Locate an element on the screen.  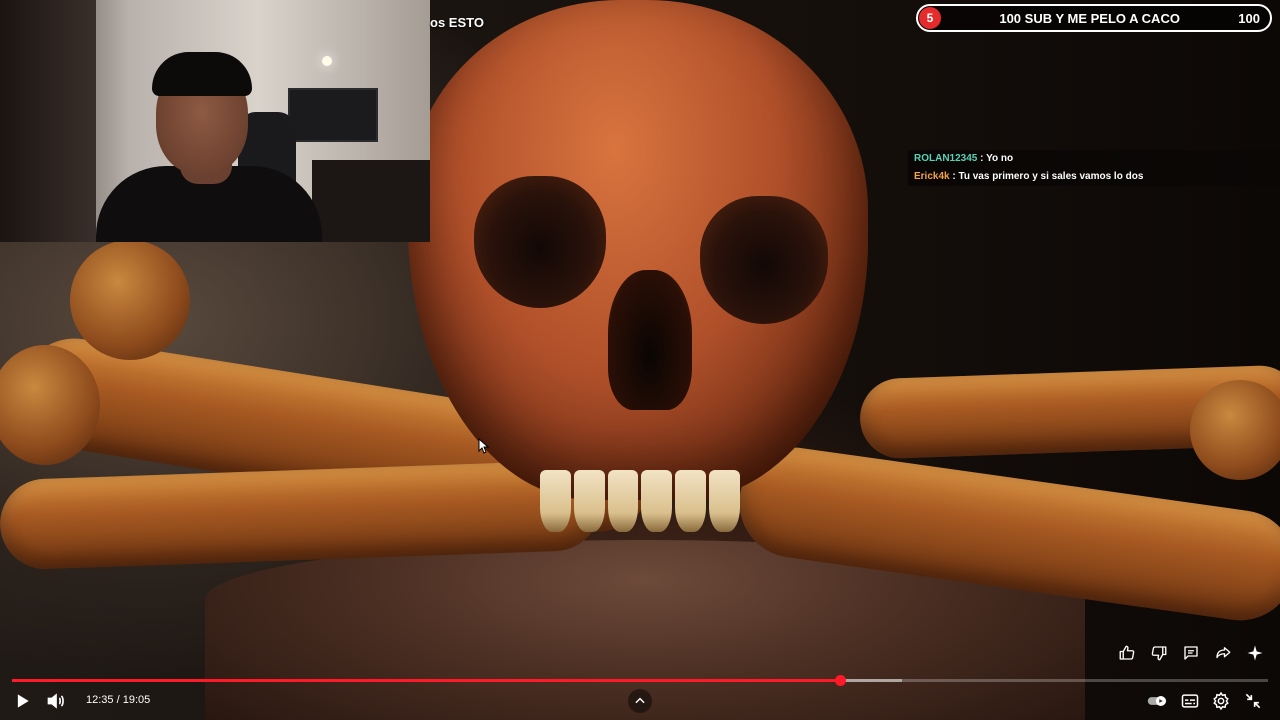
settings-icon is located at coordinates (1221, 701).